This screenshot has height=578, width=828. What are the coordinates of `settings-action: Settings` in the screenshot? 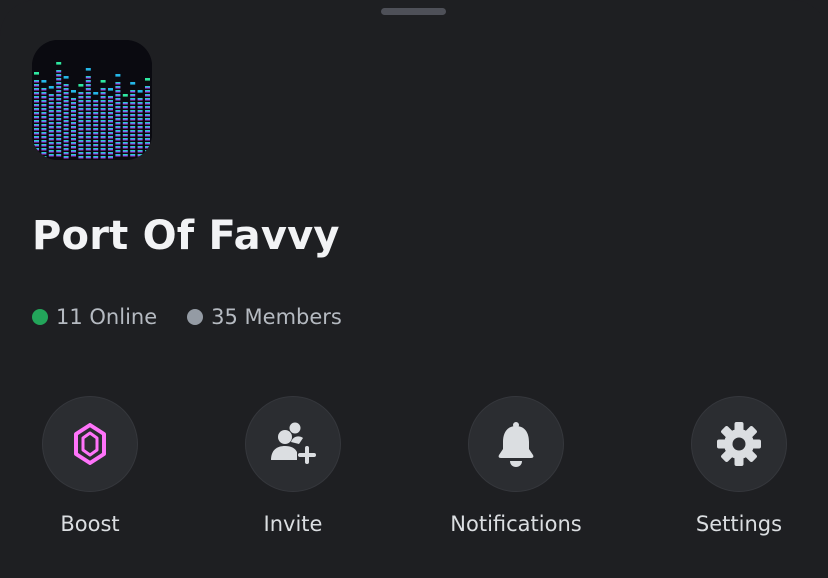 It's located at (739, 467).